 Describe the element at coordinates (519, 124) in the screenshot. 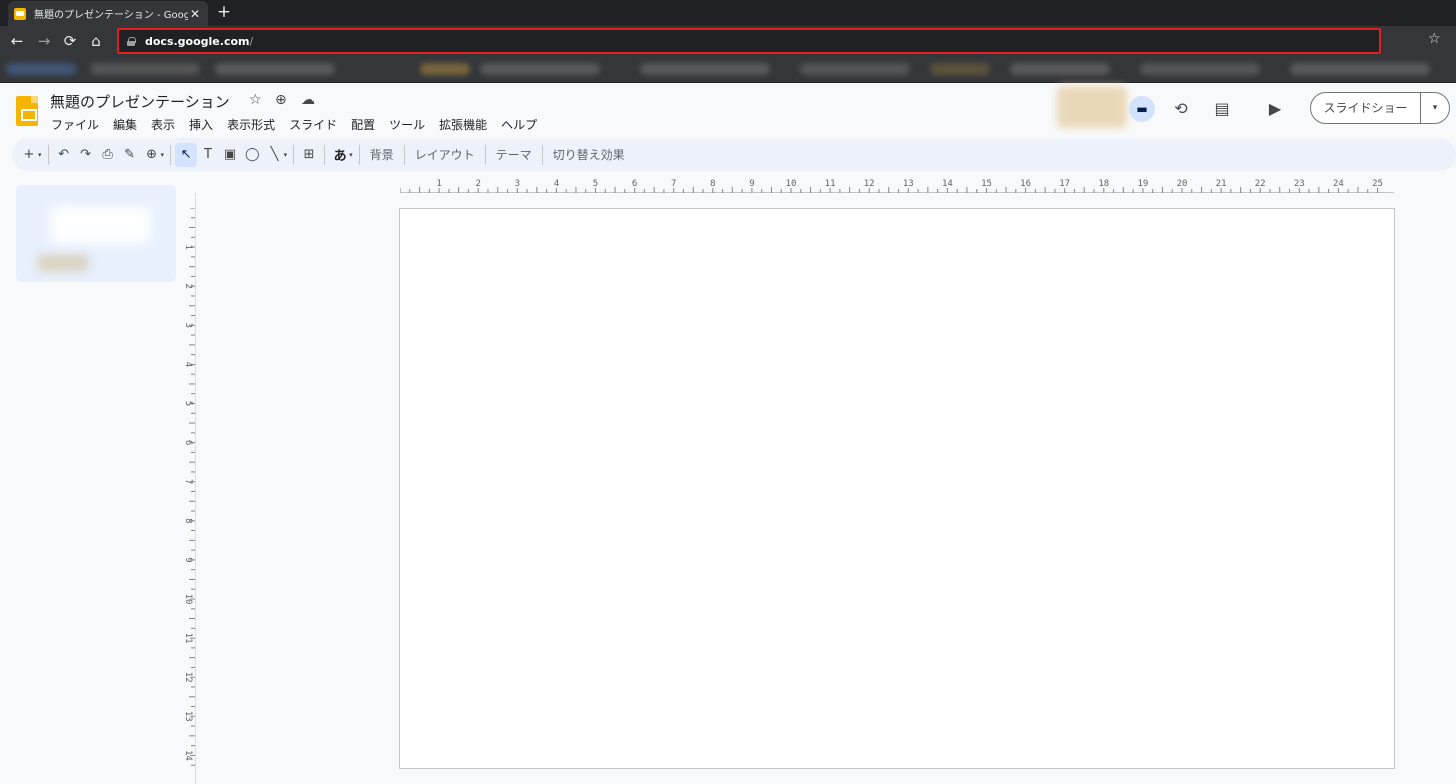

I see `menu-help: ヘルプ` at that location.